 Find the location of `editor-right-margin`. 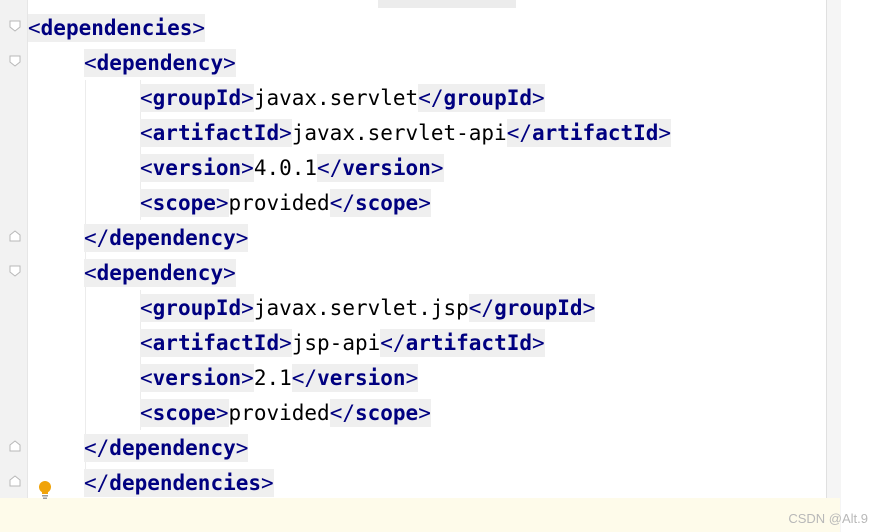

editor-right-margin is located at coordinates (834, 266).